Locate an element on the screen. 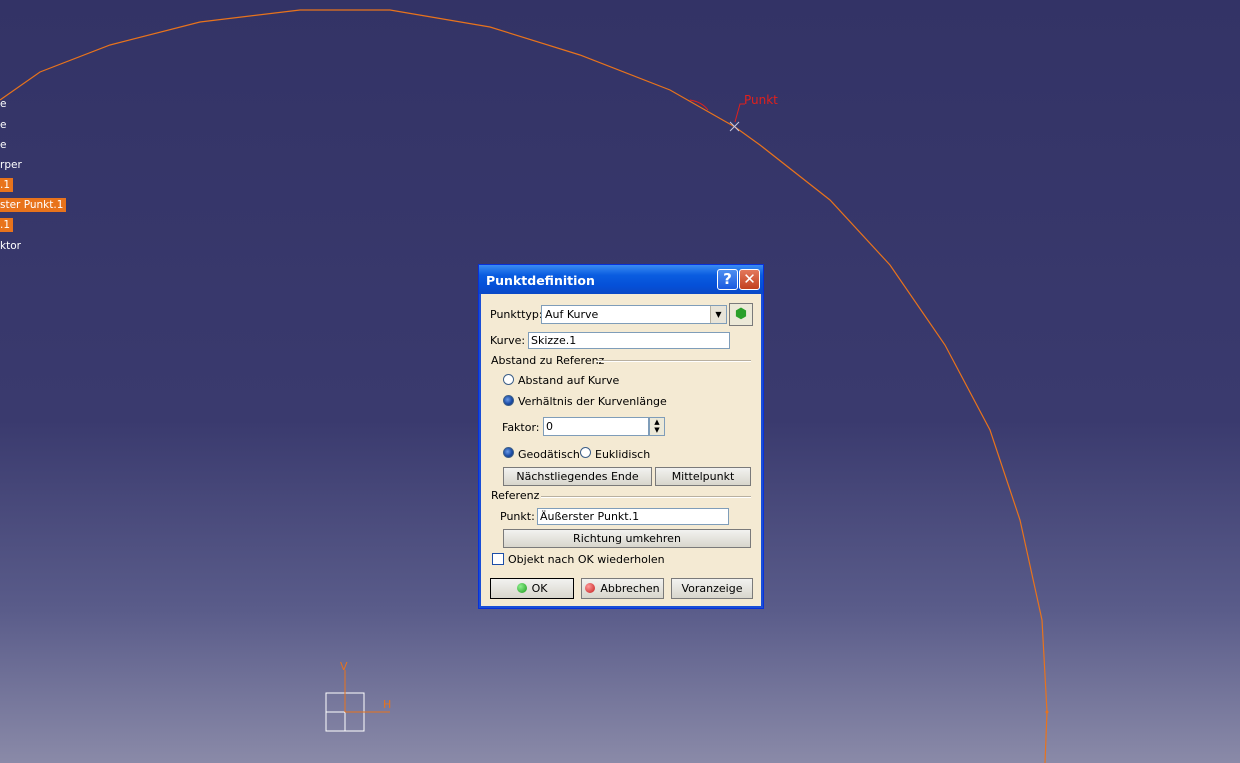 This screenshot has height=763, width=1240. close-icon: ✕ is located at coordinates (749, 279).